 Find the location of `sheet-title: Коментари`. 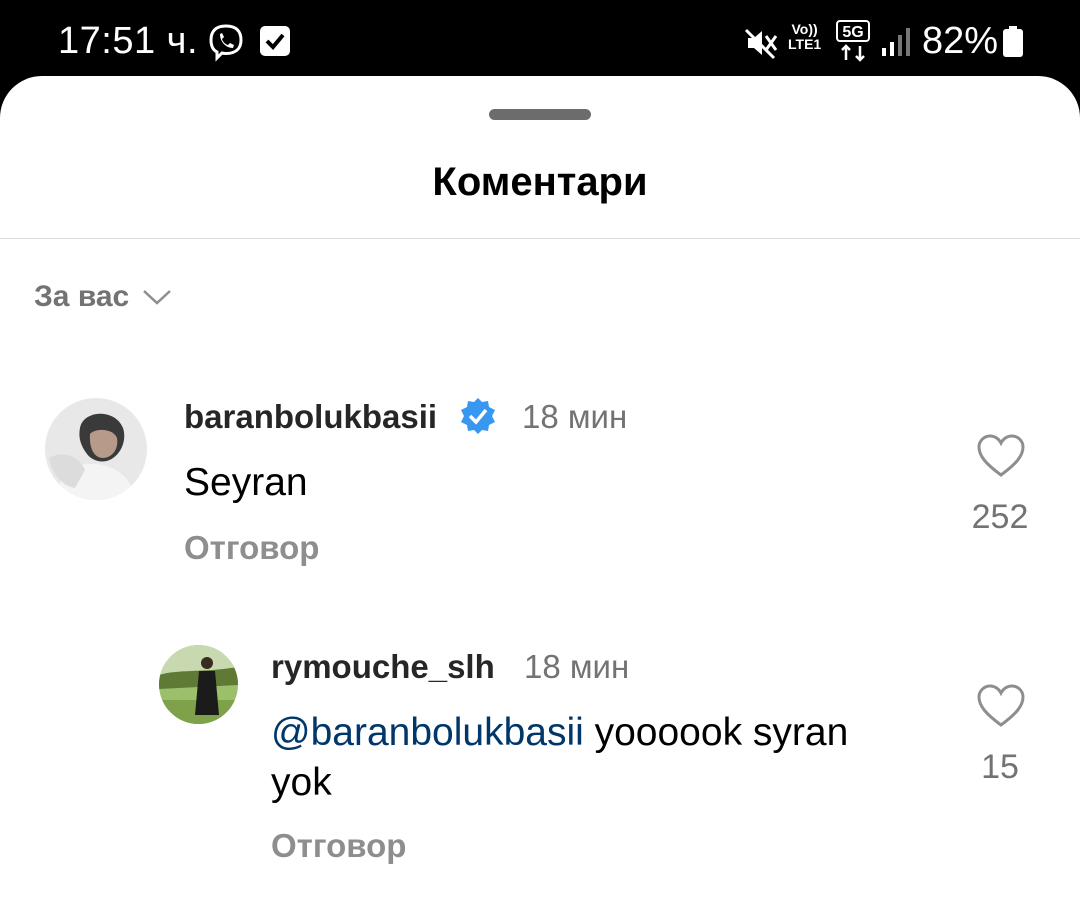

sheet-title: Коментари is located at coordinates (540, 182).